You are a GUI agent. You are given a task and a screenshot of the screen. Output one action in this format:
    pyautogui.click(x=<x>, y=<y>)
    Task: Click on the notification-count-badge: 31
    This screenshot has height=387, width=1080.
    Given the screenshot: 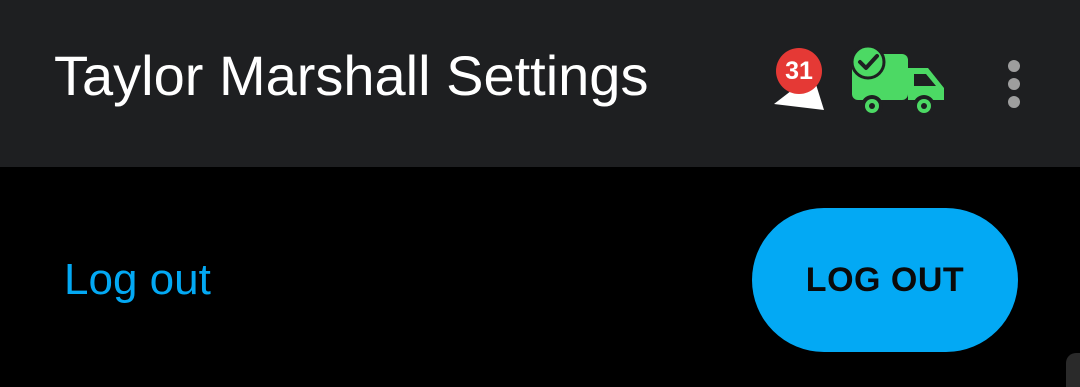 What is the action you would take?
    pyautogui.click(x=799, y=71)
    